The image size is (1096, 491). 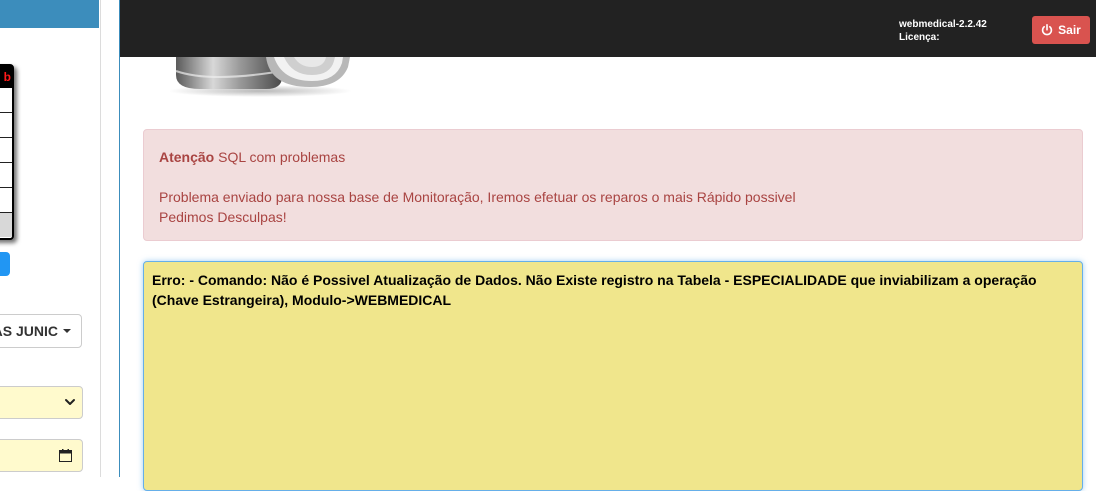 What do you see at coordinates (608, 28) in the screenshot?
I see `top-navbar: webmedical-2.2.42 Licença: Sair` at bounding box center [608, 28].